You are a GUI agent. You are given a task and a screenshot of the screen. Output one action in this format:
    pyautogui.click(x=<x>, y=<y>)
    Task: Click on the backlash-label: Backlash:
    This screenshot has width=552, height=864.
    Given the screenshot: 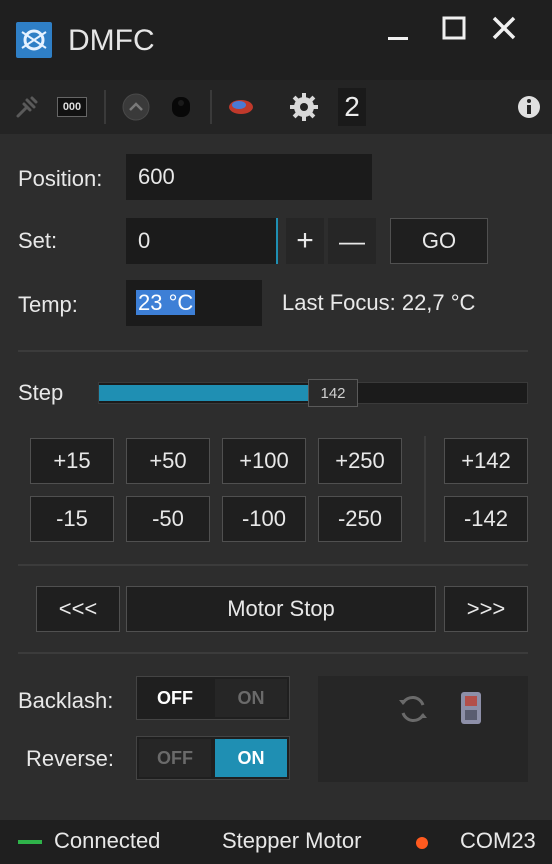 What is the action you would take?
    pyautogui.click(x=66, y=700)
    